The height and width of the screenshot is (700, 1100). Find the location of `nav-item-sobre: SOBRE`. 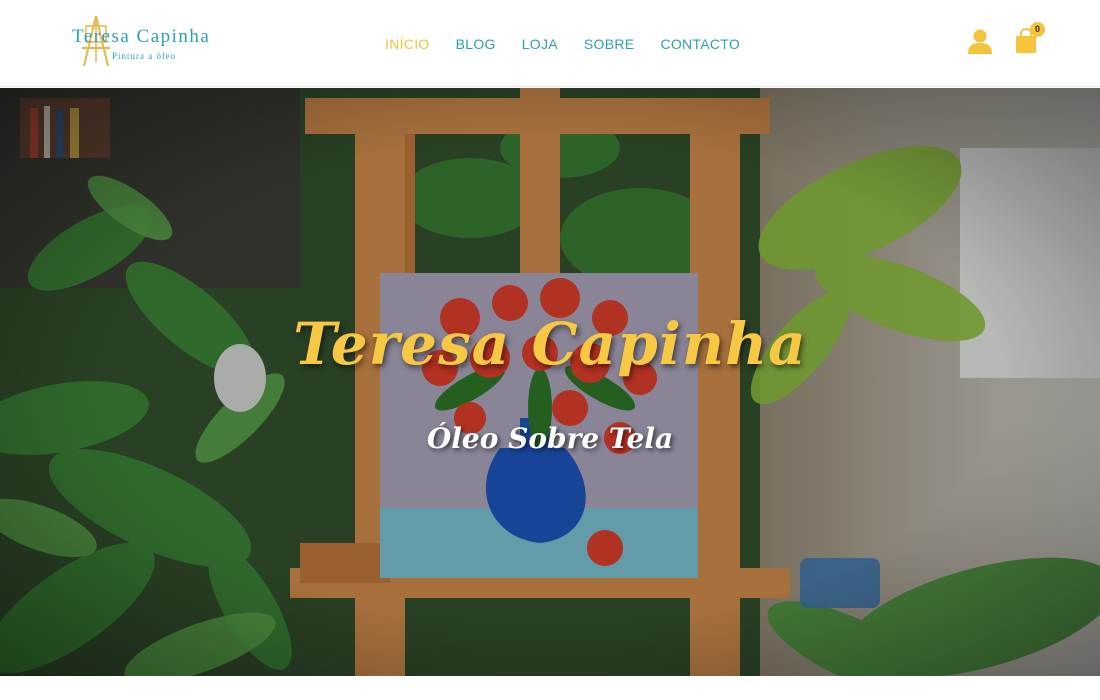

nav-item-sobre: SOBRE is located at coordinates (609, 44).